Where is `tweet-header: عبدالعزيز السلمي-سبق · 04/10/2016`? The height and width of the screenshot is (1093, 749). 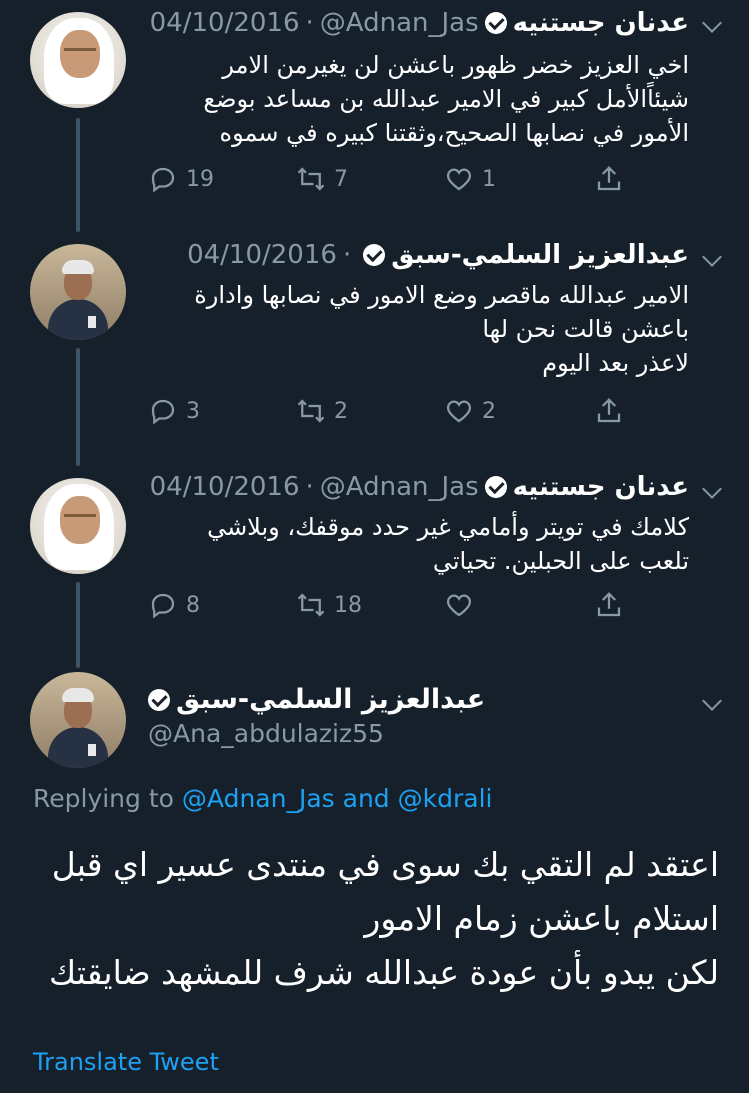
tweet-header: عبدالعزيز السلمي-سبق · 04/10/2016 is located at coordinates (438, 255).